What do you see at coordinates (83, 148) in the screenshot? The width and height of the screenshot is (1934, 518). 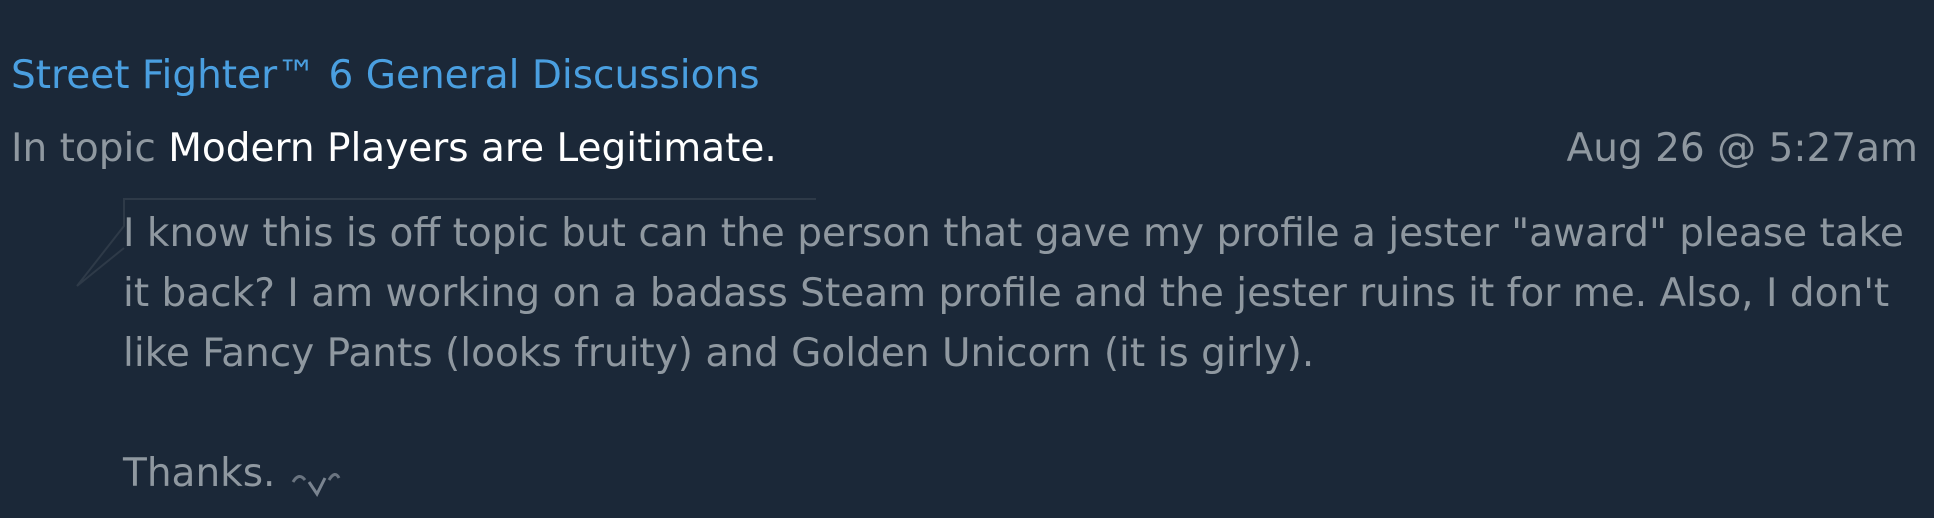 I see `topic-prefix: In topic` at bounding box center [83, 148].